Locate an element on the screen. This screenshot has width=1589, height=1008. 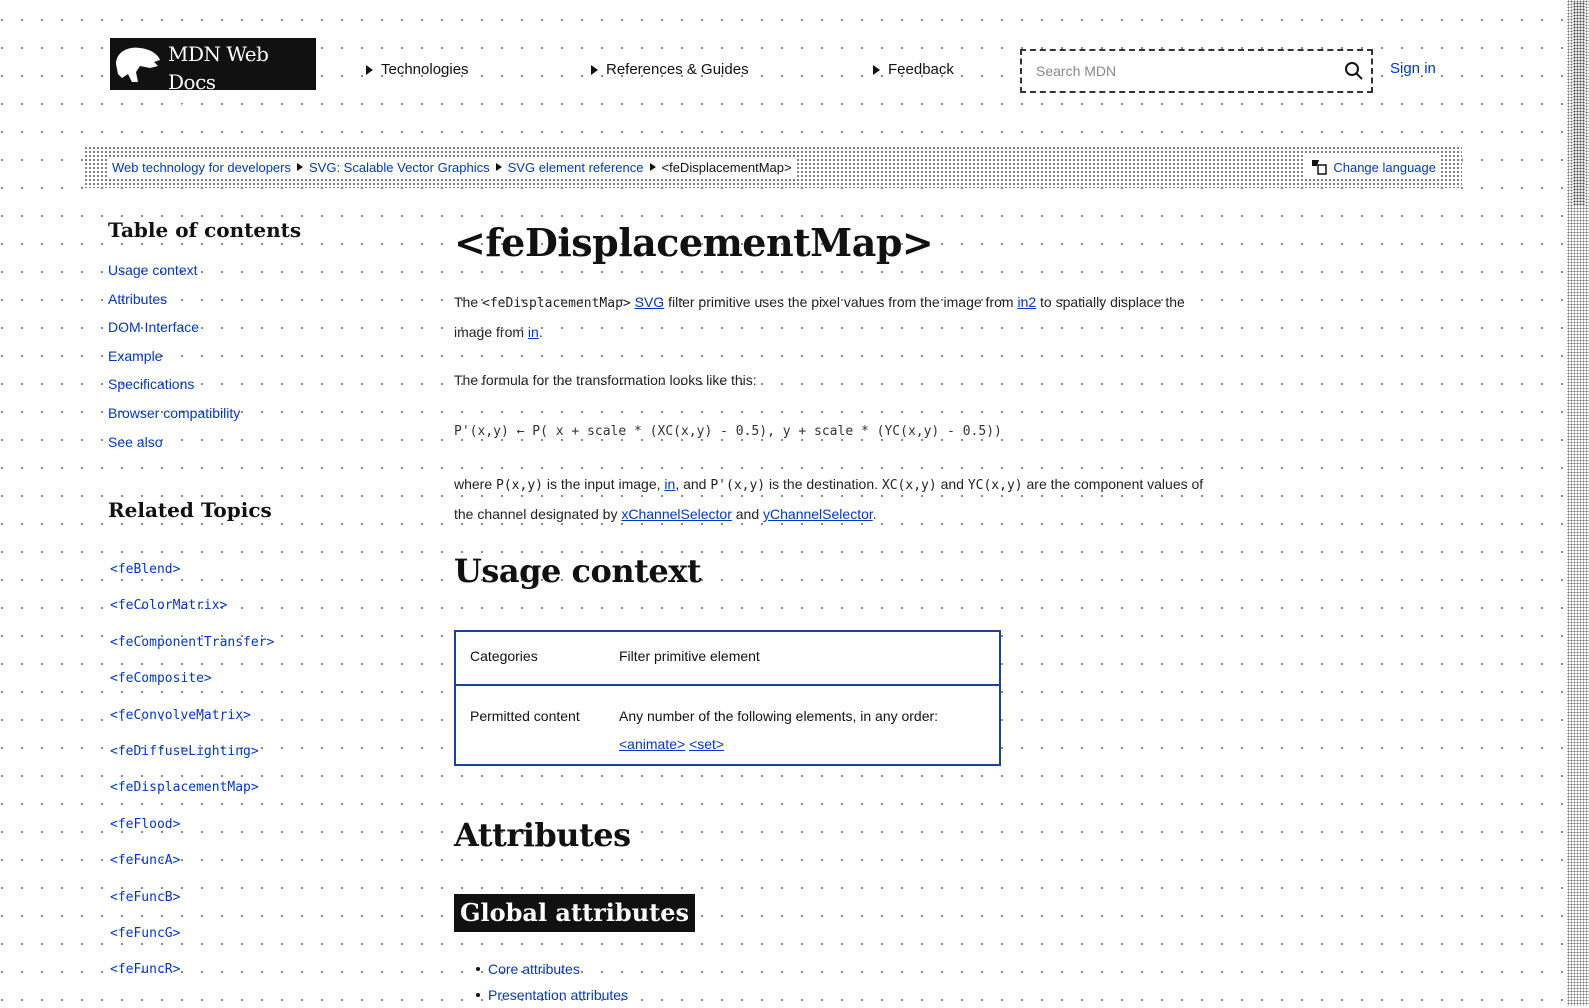
related-item: <feFuncB> is located at coordinates (192, 904).